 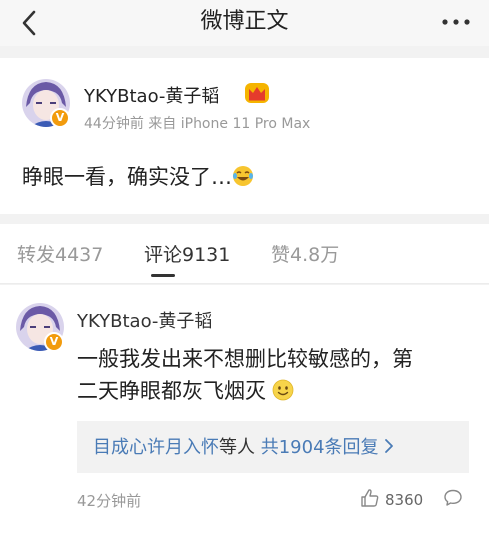 What do you see at coordinates (187, 253) in the screenshot?
I see `tab-comments: 评论9131` at bounding box center [187, 253].